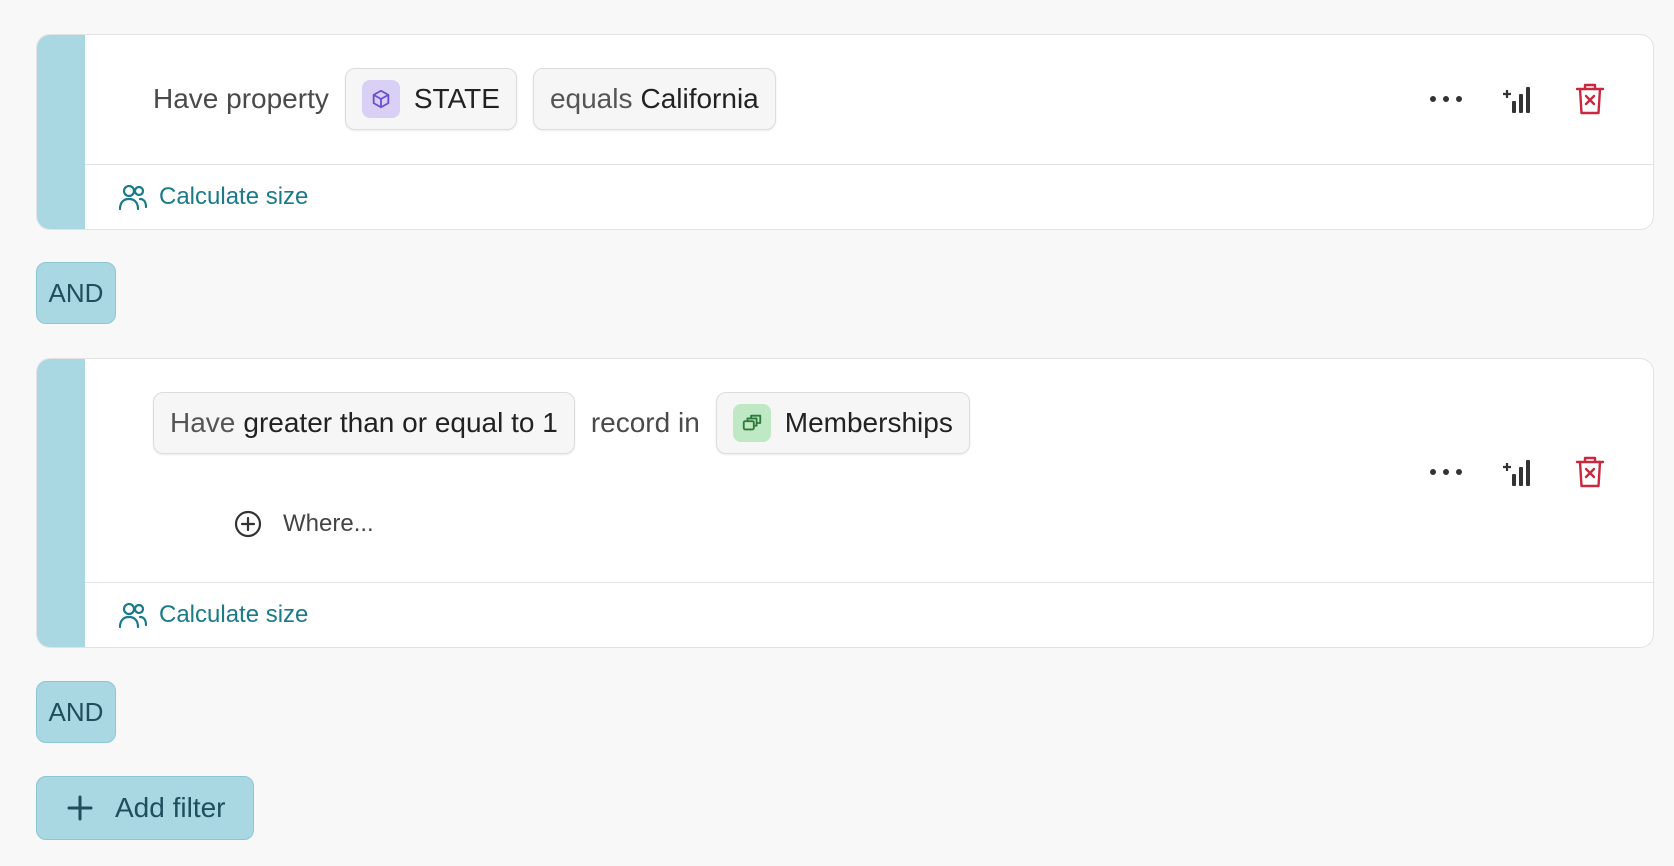  What do you see at coordinates (380, 99) in the screenshot?
I see `cube-icon` at bounding box center [380, 99].